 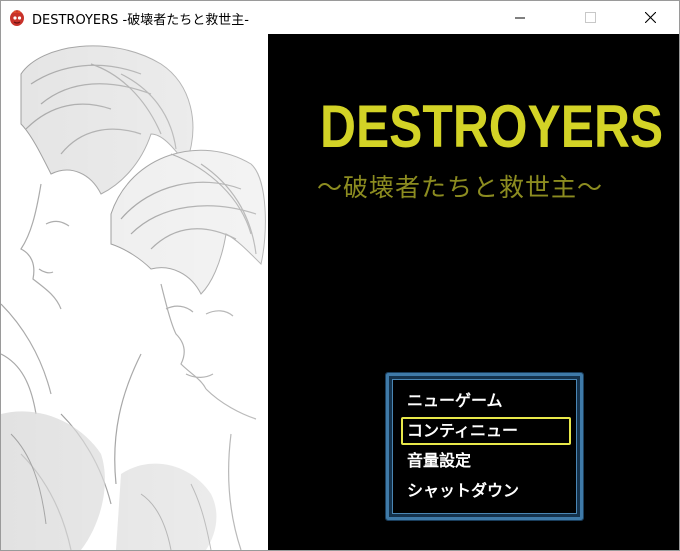 What do you see at coordinates (486, 461) in the screenshot?
I see `menu-item-volume-settings: 音量設定` at bounding box center [486, 461].